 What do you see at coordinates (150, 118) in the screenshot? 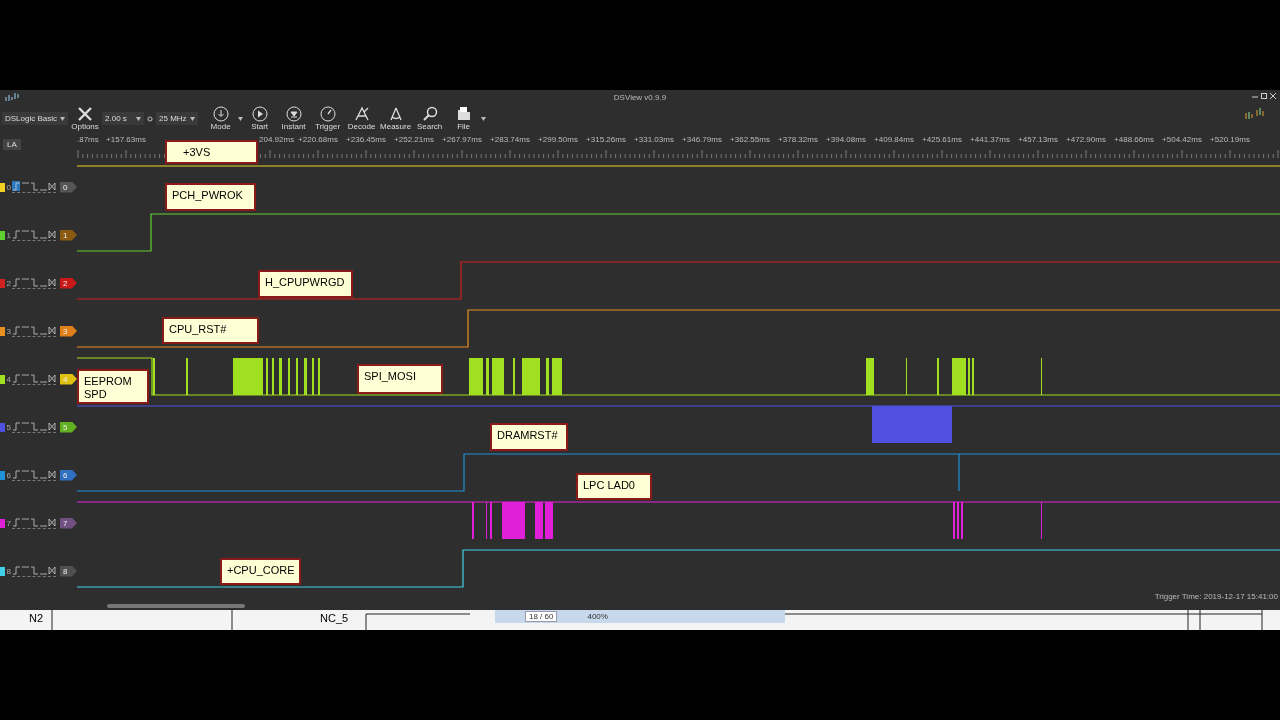
I see `gear-icon` at bounding box center [150, 118].